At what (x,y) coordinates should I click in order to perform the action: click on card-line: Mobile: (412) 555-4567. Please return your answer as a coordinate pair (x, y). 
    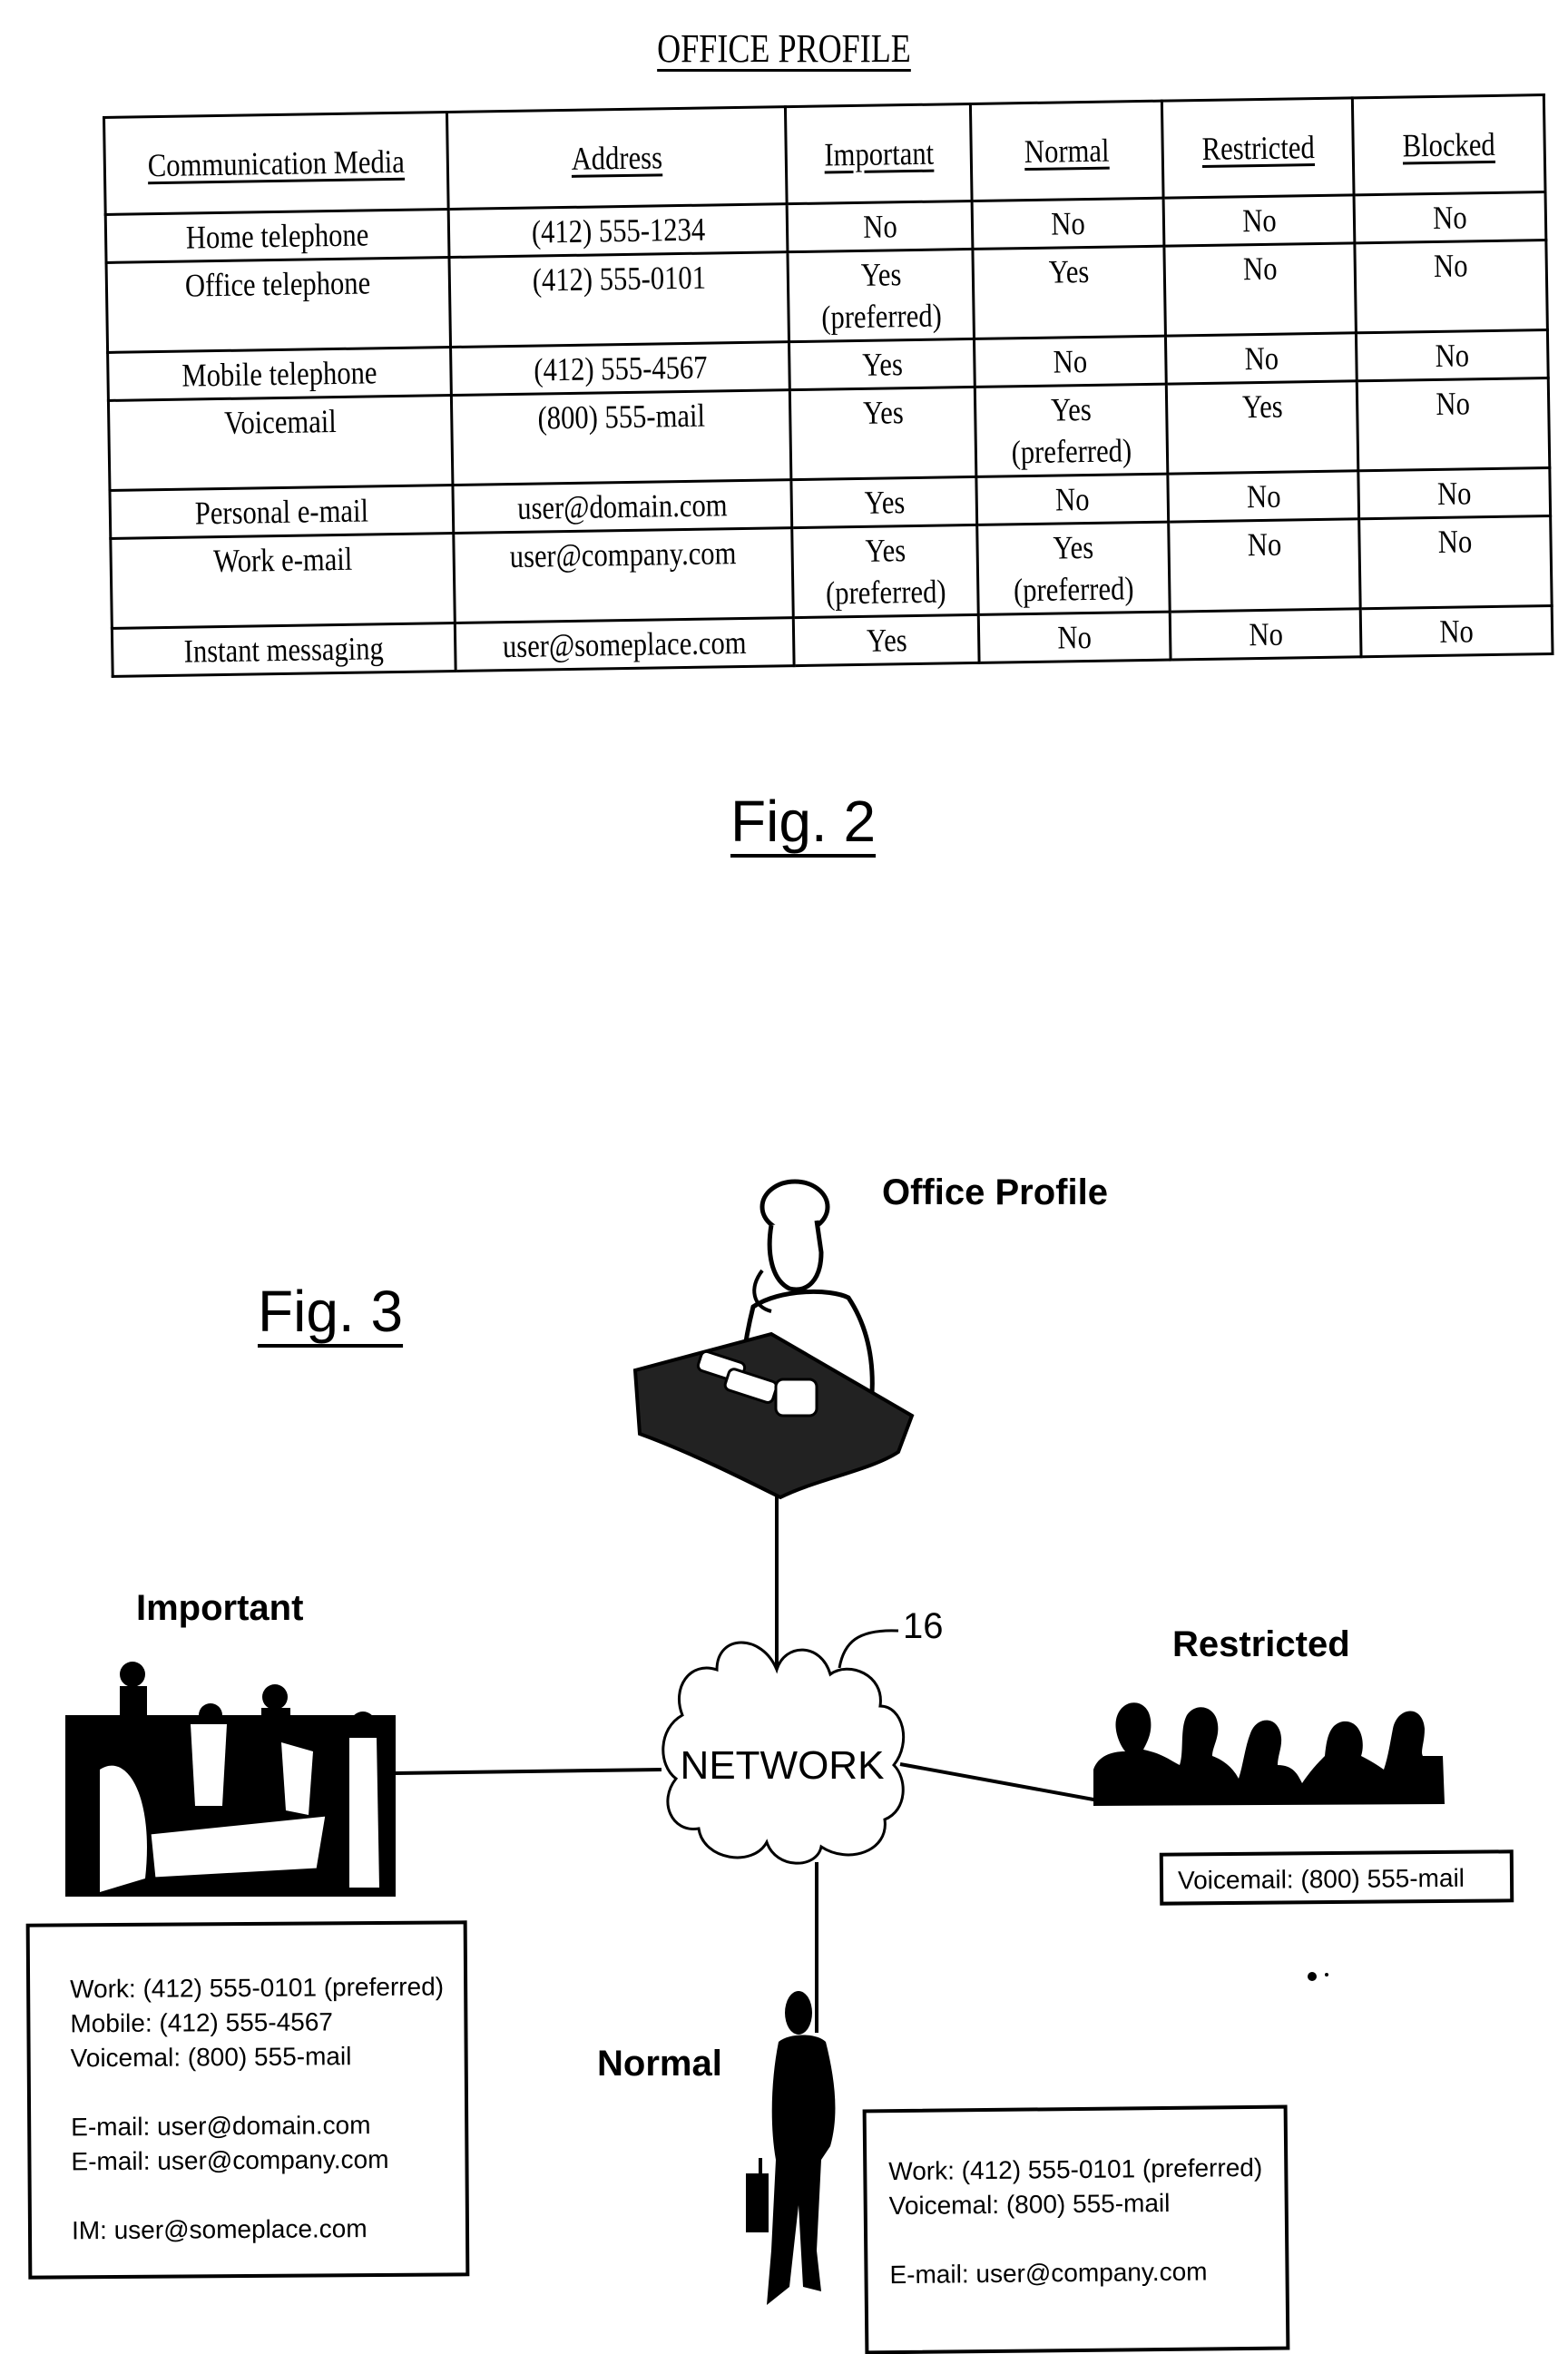
    Looking at the image, I should click on (202, 2023).